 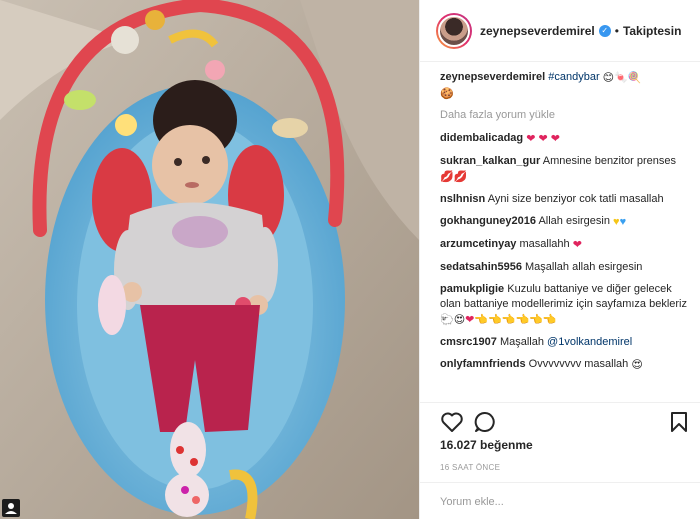 I want to click on cookie-emoji-icon: 🍪, so click(x=447, y=94).